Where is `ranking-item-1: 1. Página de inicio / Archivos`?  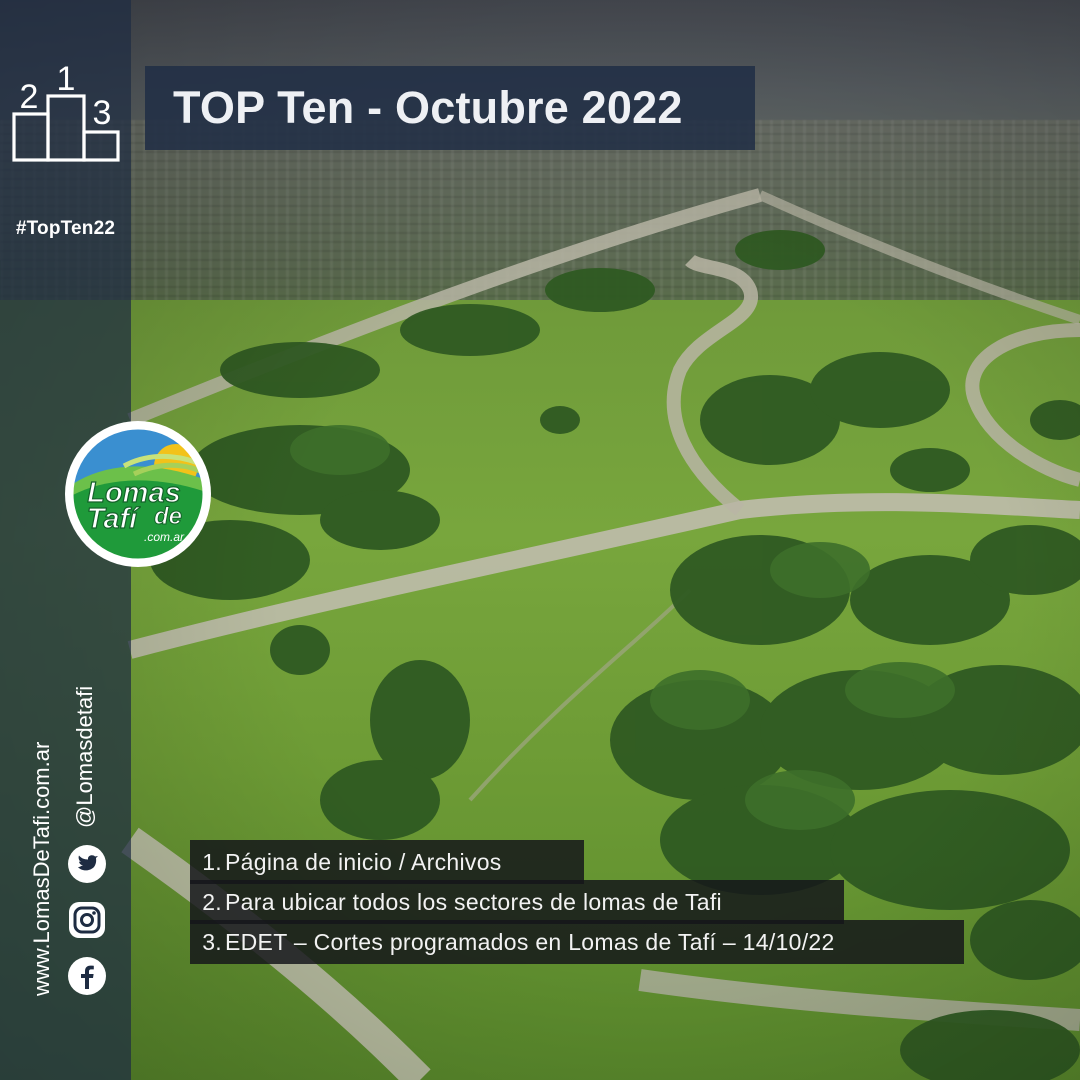
ranking-item-1: 1. Página de inicio / Archivos is located at coordinates (387, 862).